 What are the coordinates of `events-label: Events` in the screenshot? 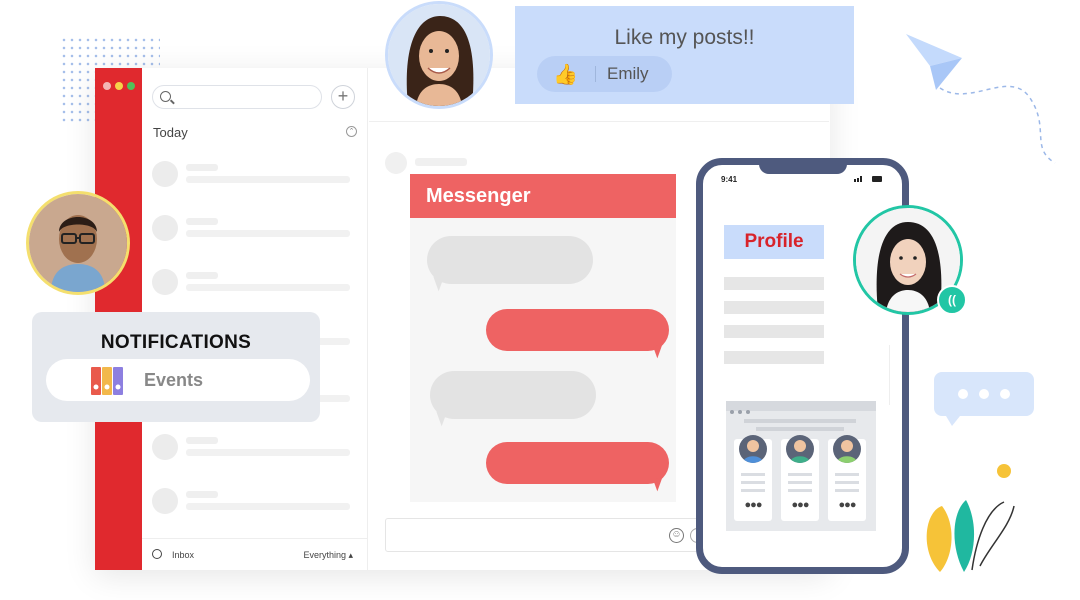 It's located at (174, 380).